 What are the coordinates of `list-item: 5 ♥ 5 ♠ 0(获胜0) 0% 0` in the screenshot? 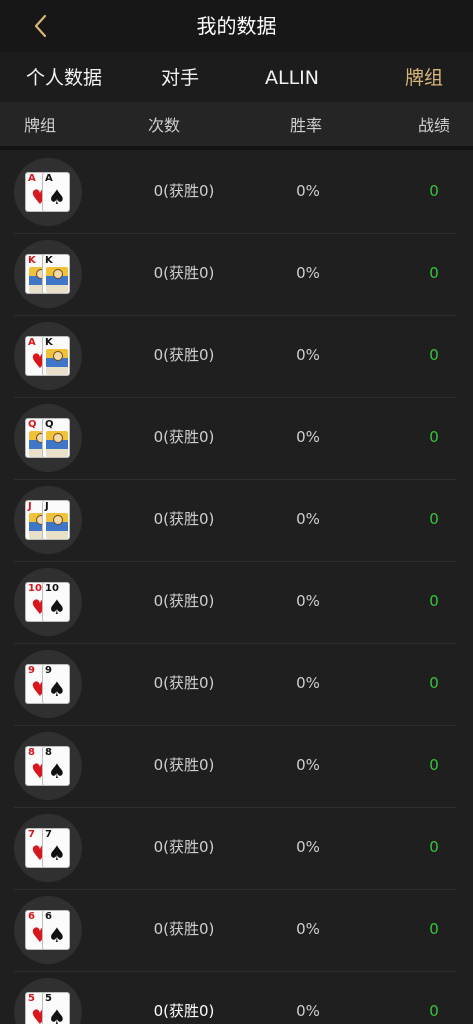 It's located at (235, 998).